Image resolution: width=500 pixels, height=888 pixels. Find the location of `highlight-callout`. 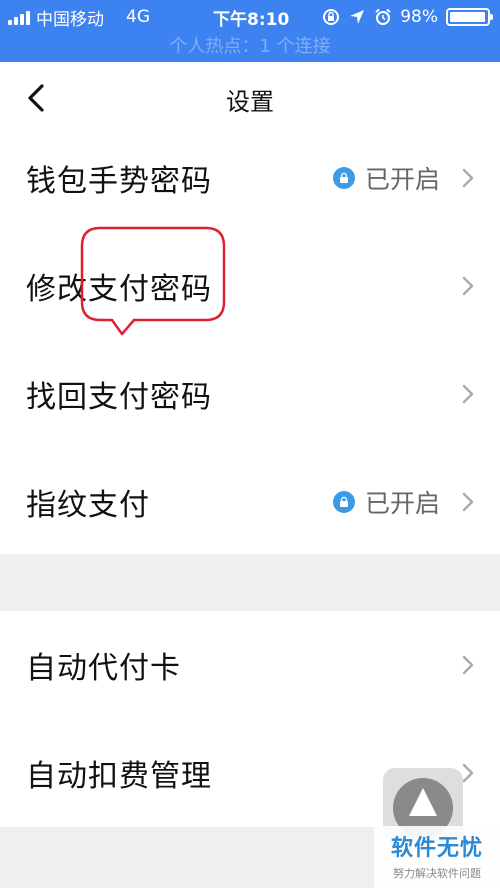

highlight-callout is located at coordinates (153, 281).